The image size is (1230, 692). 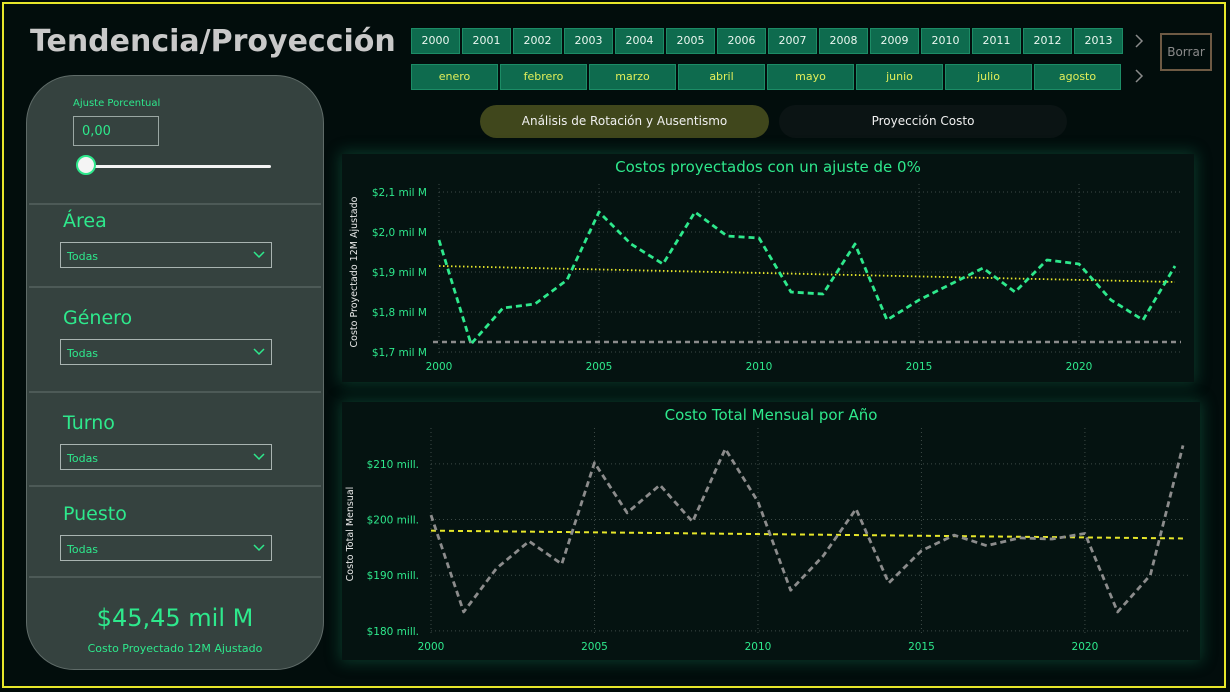 What do you see at coordinates (399, 353) in the screenshot?
I see `y-tick-label: $1,7 mil M` at bounding box center [399, 353].